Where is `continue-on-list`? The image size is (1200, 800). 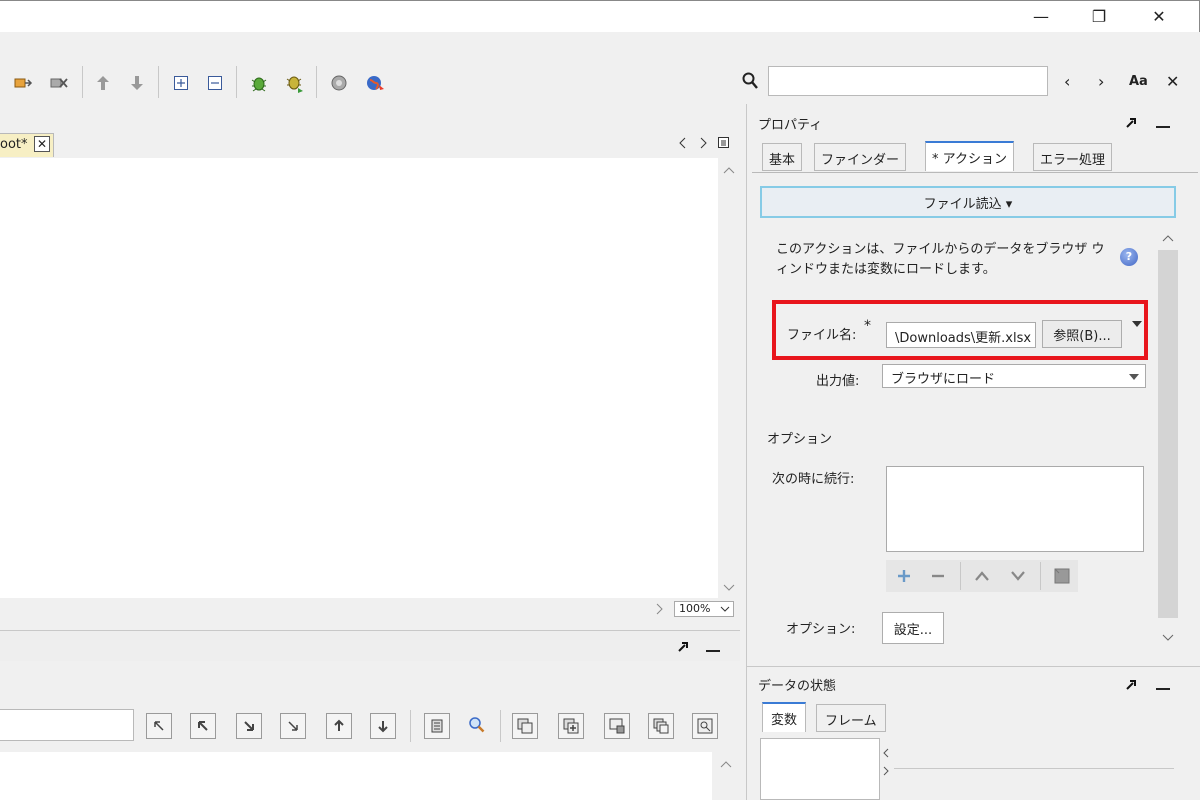
continue-on-list is located at coordinates (1015, 509).